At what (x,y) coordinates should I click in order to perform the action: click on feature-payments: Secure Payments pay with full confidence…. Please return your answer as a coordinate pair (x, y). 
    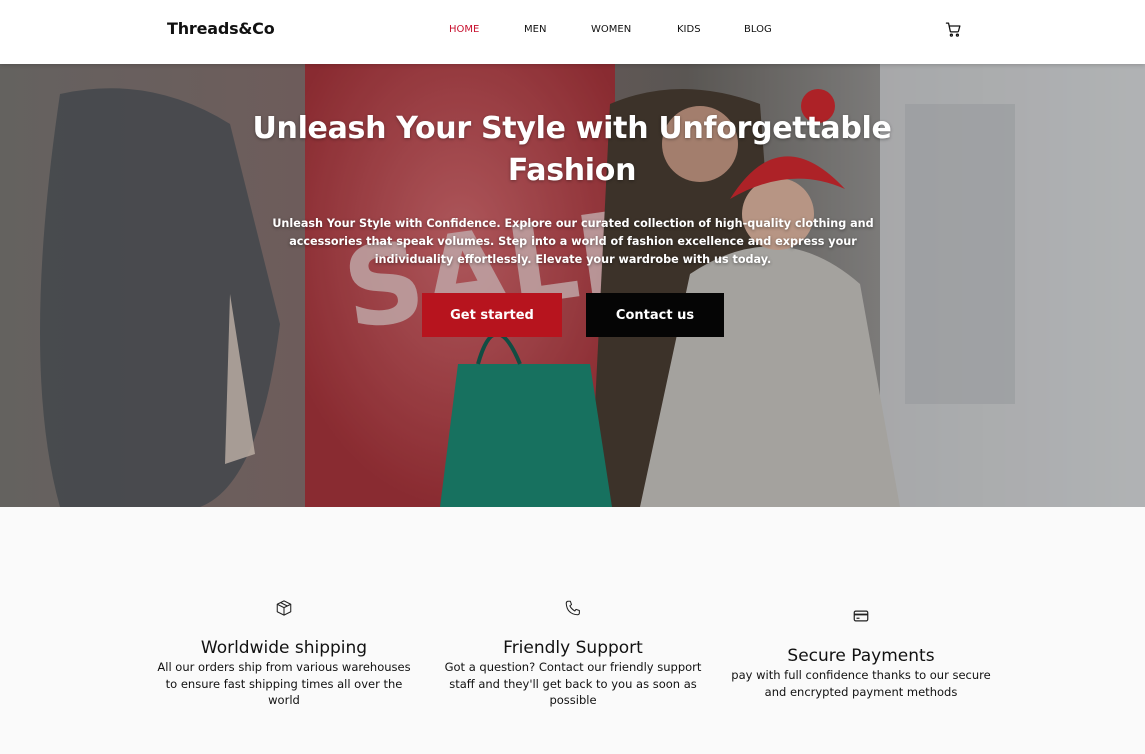
    Looking at the image, I should click on (861, 653).